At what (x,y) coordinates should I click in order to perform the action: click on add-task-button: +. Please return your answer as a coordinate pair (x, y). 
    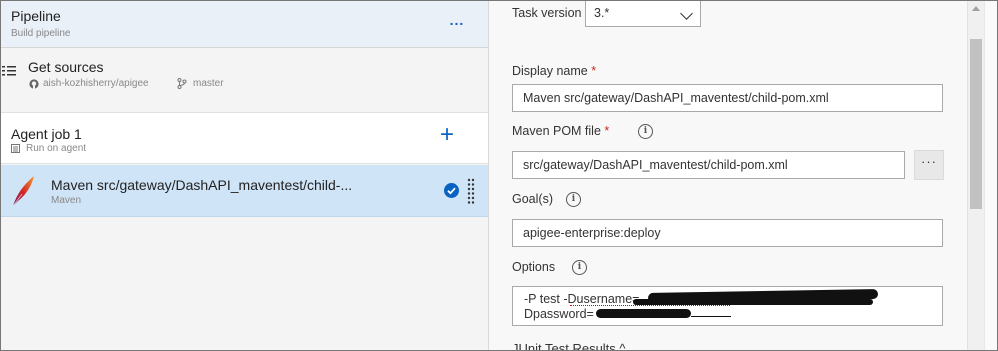
    Looking at the image, I should click on (447, 135).